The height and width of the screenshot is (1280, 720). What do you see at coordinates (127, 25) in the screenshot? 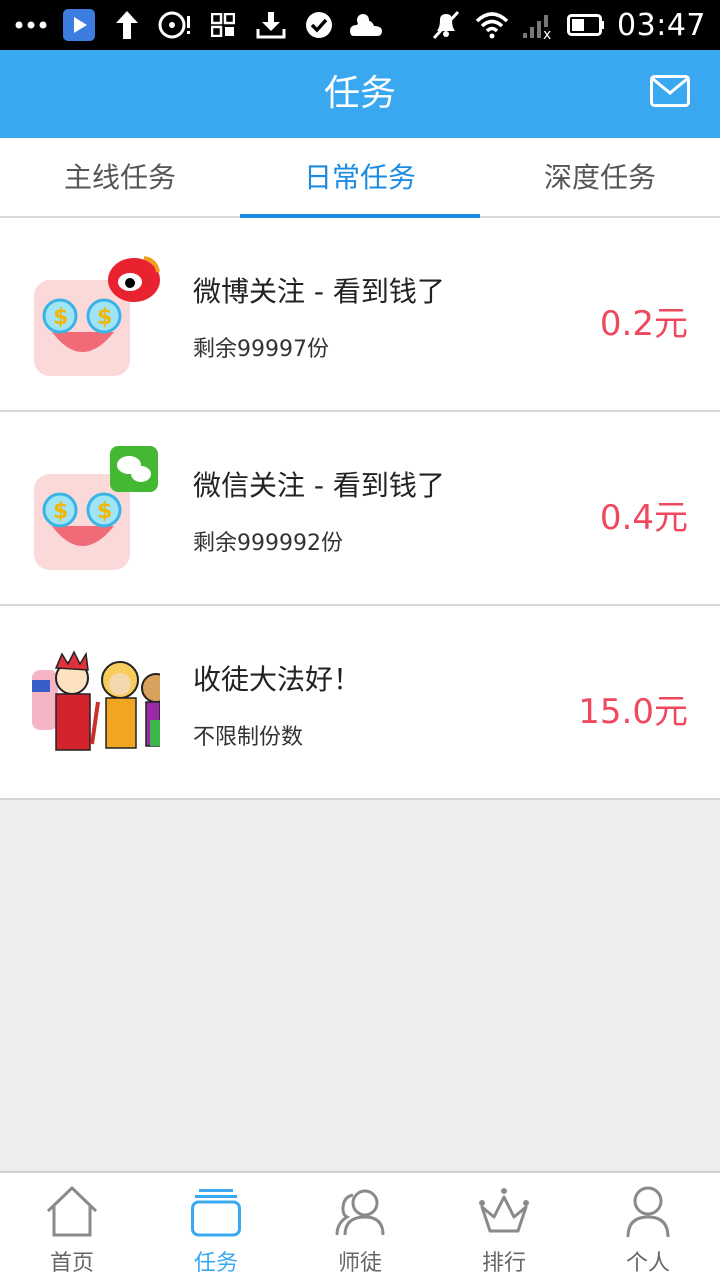
I see `upload-arrow-icon` at bounding box center [127, 25].